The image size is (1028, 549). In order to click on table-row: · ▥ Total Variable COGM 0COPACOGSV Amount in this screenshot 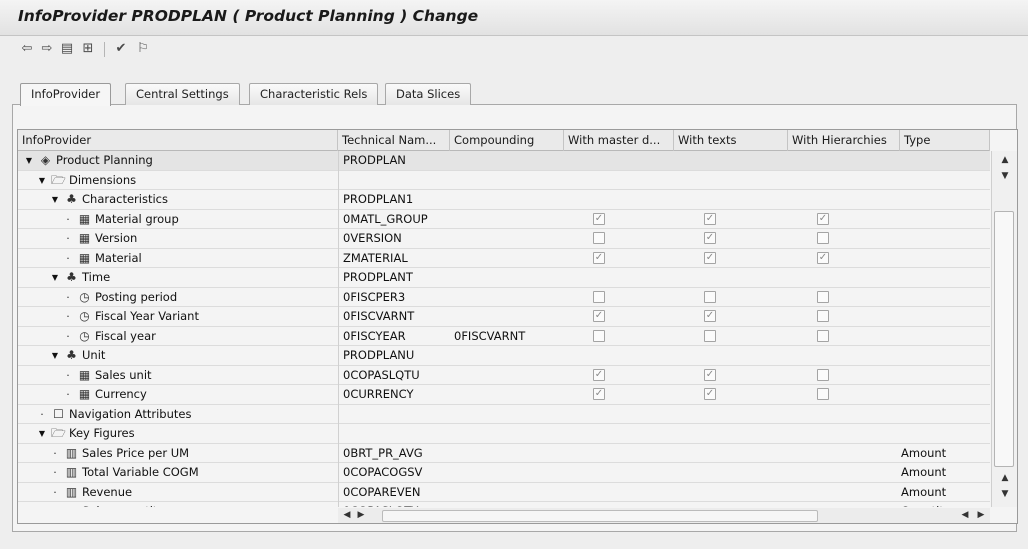, I will do `click(504, 473)`.